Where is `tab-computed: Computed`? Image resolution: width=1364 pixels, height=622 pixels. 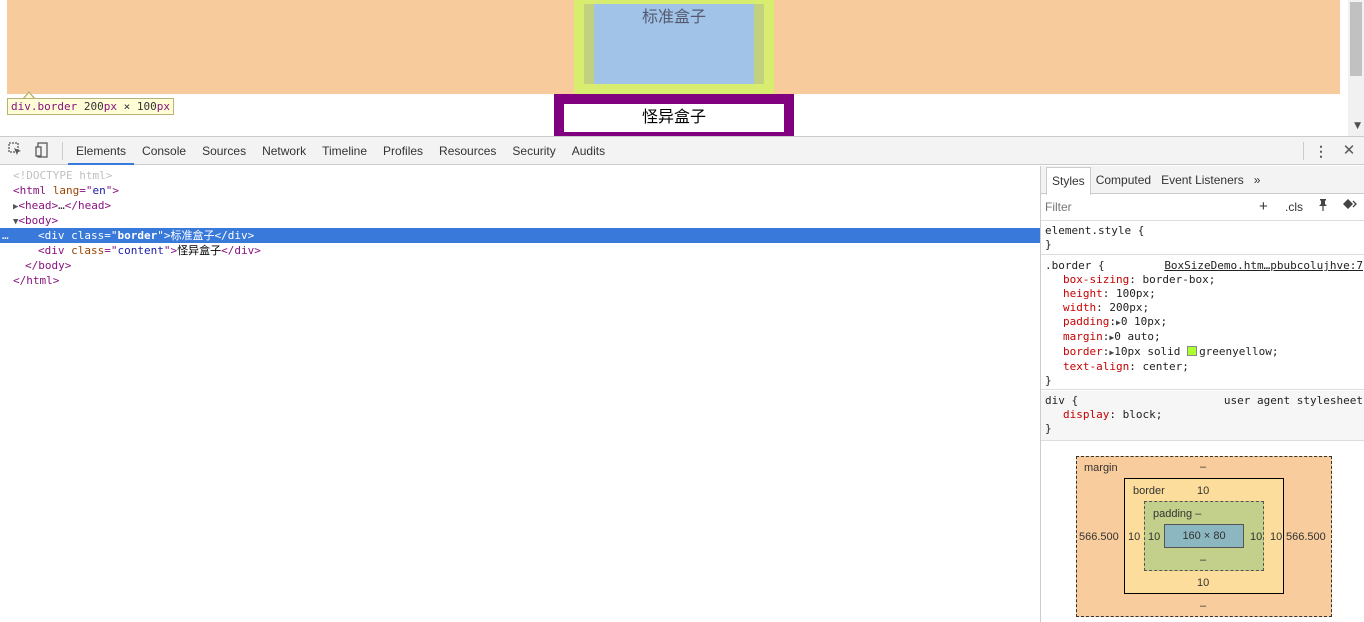 tab-computed: Computed is located at coordinates (1123, 180).